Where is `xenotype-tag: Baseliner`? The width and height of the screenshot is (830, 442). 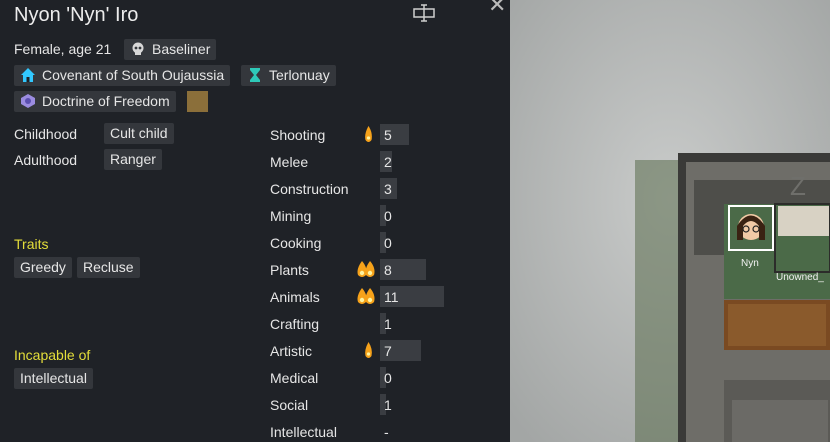 xenotype-tag: Baseliner is located at coordinates (170, 49).